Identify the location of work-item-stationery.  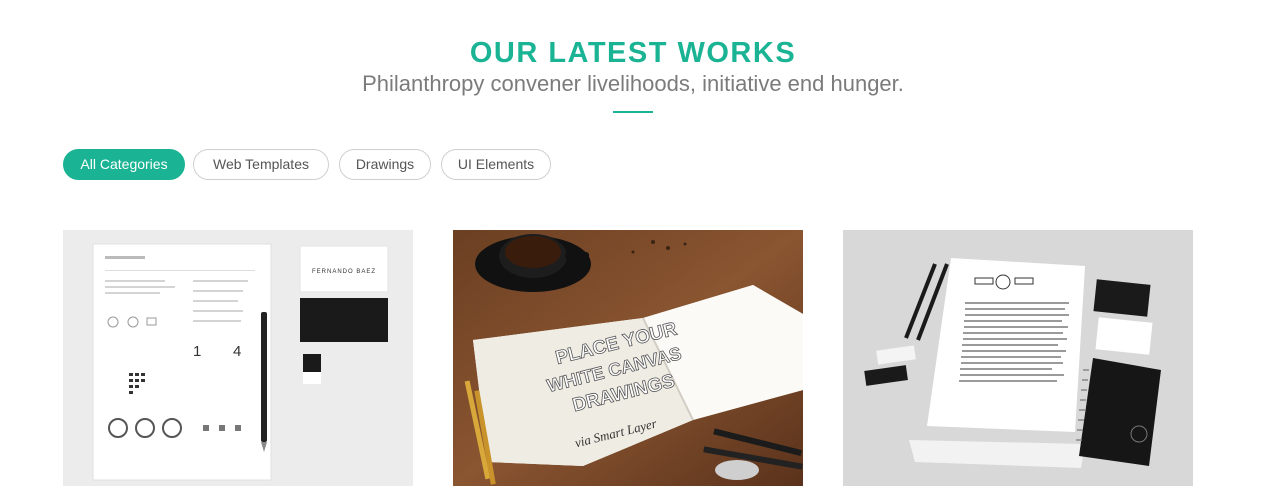
(1018, 358).